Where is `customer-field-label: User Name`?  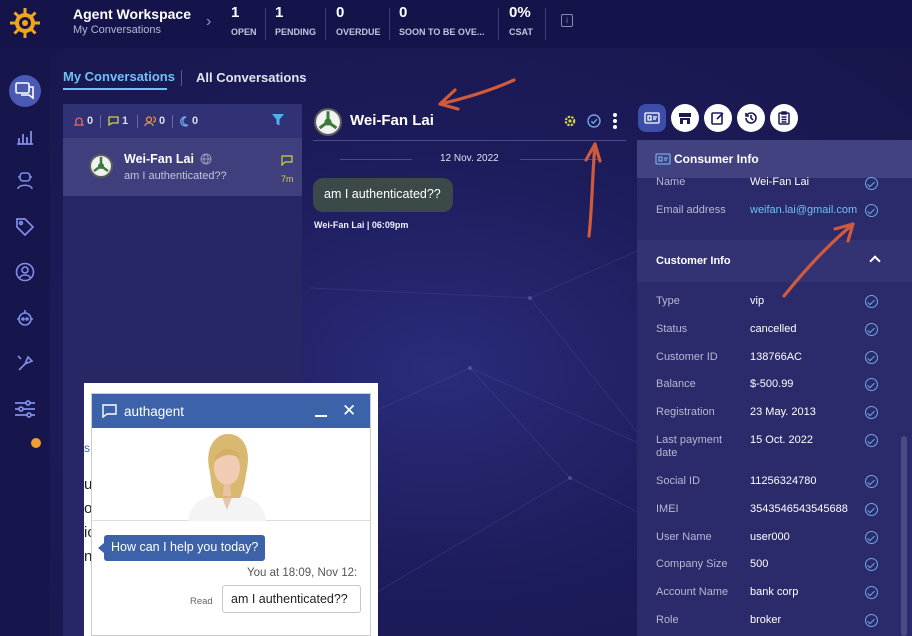 customer-field-label: User Name is located at coordinates (684, 537).